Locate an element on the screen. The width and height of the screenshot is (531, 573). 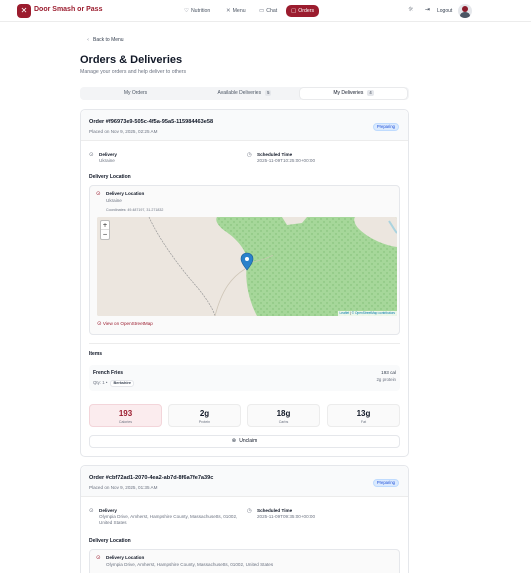
item-quantity: Qty: 1 • Berkshire is located at coordinates (114, 383).